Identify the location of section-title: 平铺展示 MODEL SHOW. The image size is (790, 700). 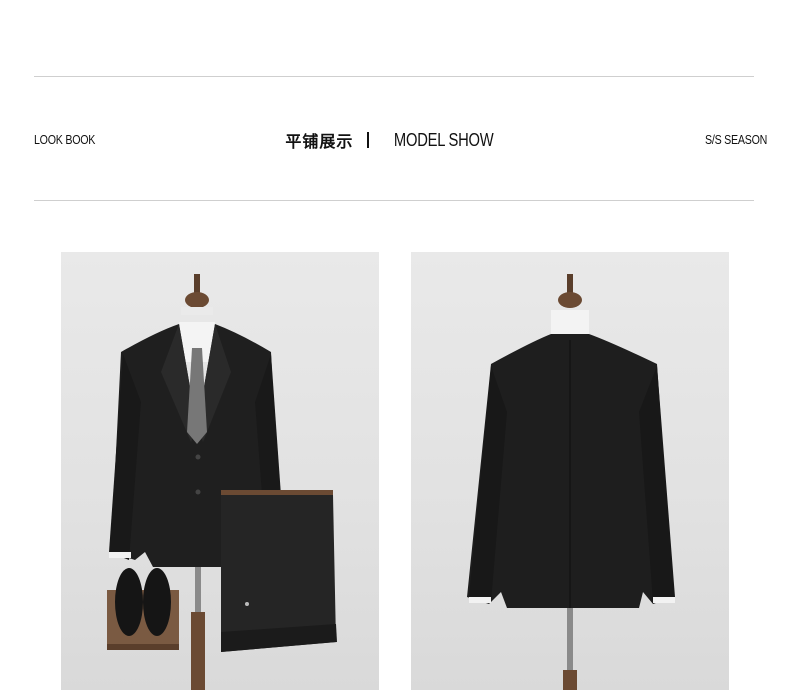
(395, 140).